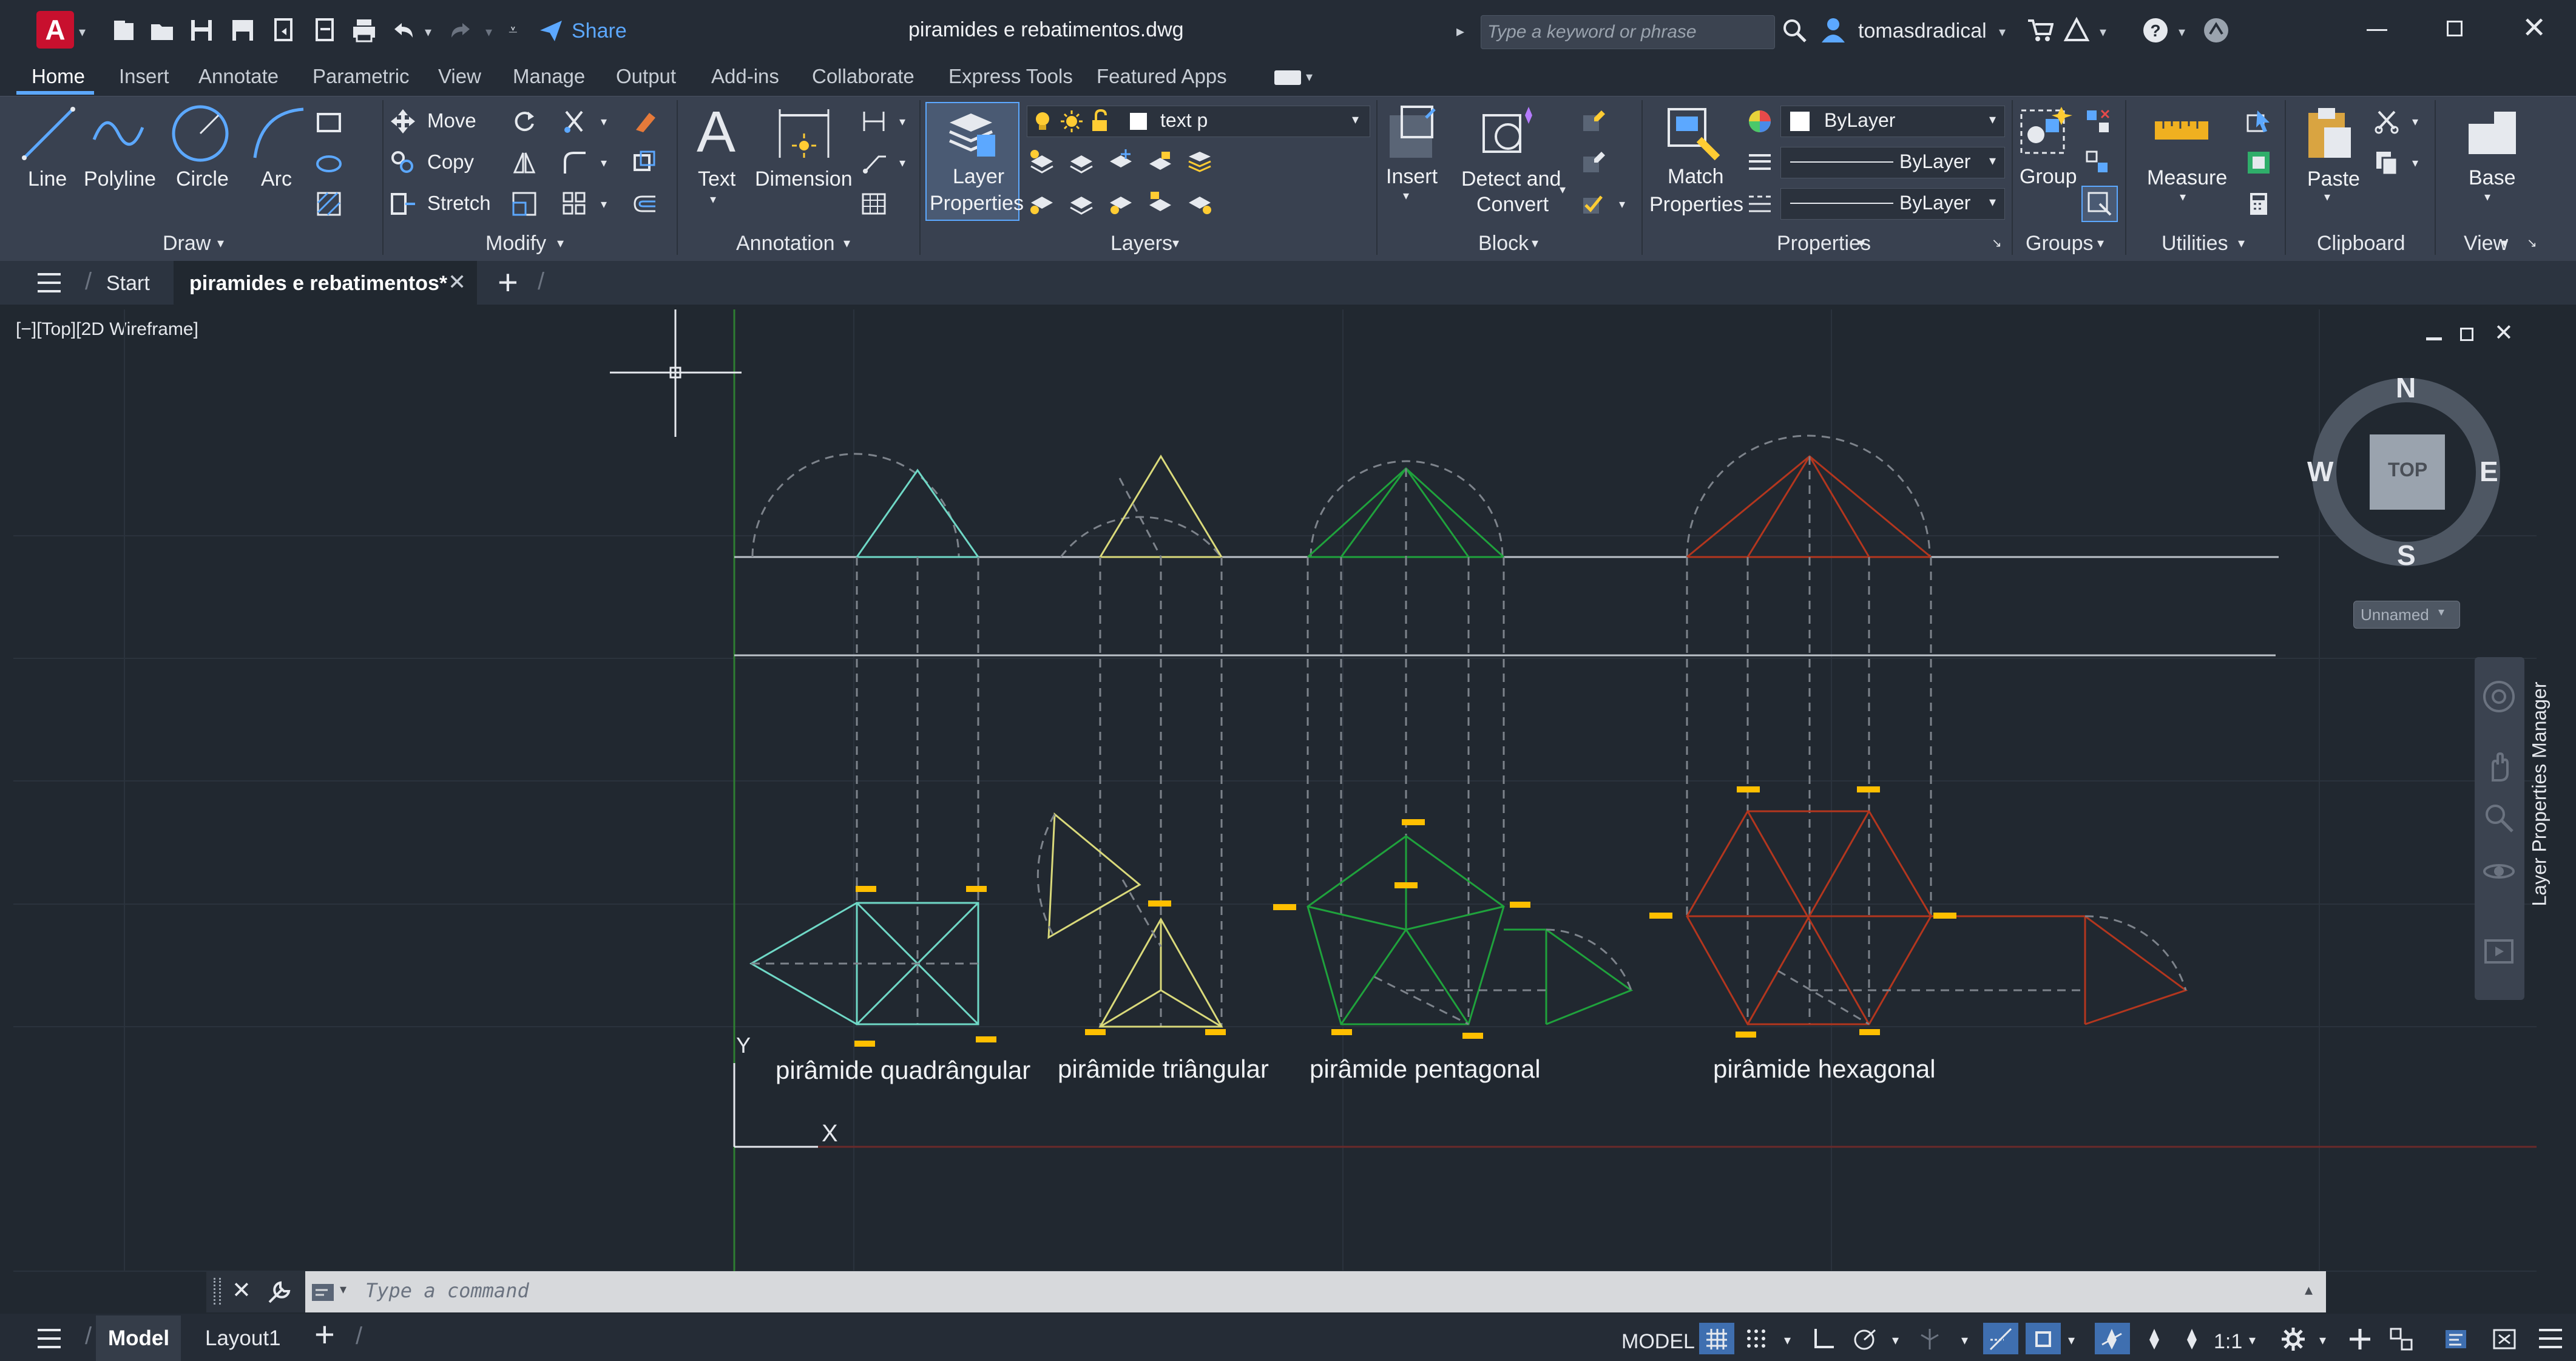  What do you see at coordinates (804, 179) in the screenshot?
I see `dimension-button: Dimension` at bounding box center [804, 179].